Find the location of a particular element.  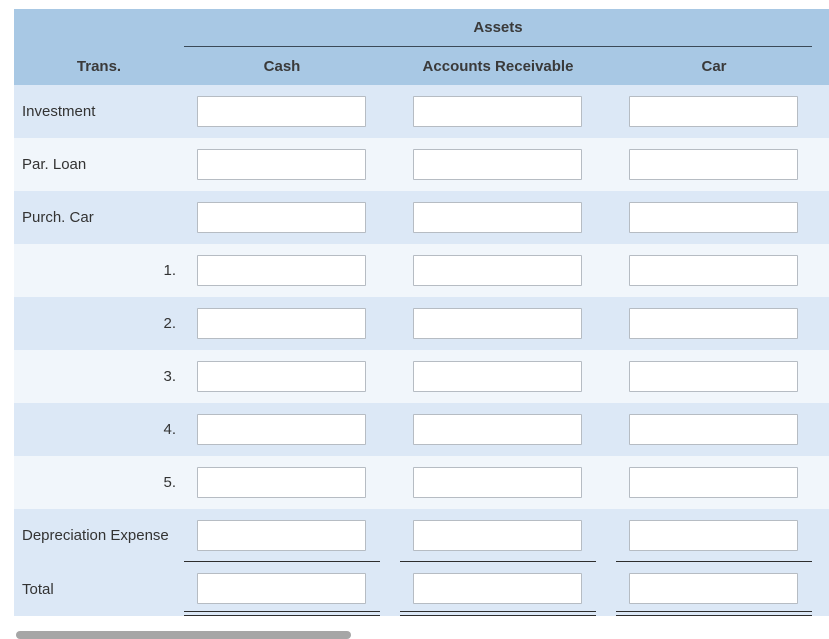

column-header-accounts-receivable: Accounts Receivable is located at coordinates (498, 66).